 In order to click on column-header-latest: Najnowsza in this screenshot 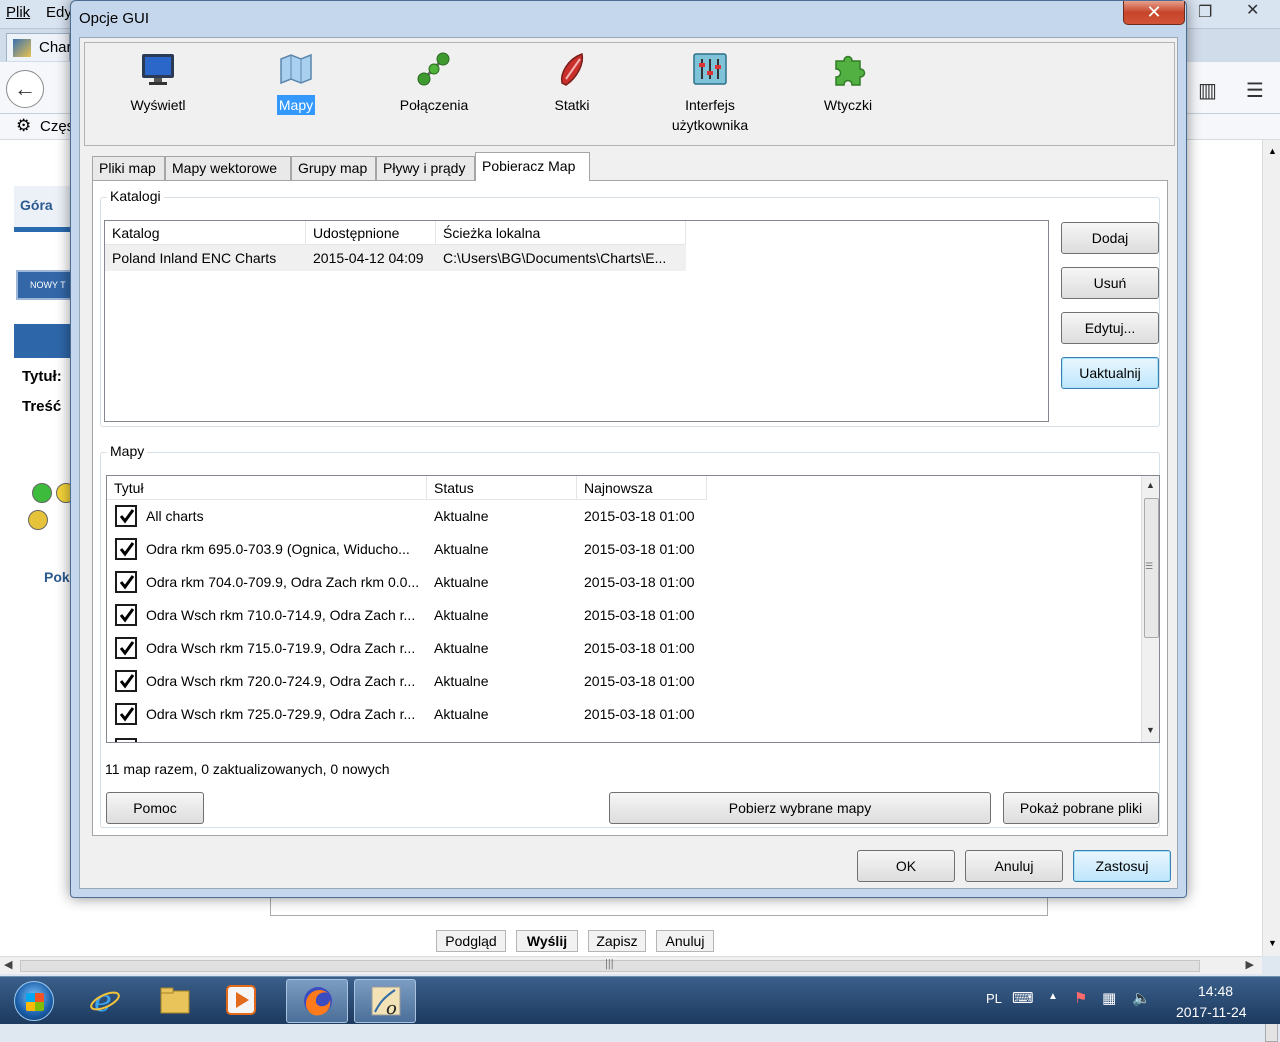, I will do `click(642, 488)`.